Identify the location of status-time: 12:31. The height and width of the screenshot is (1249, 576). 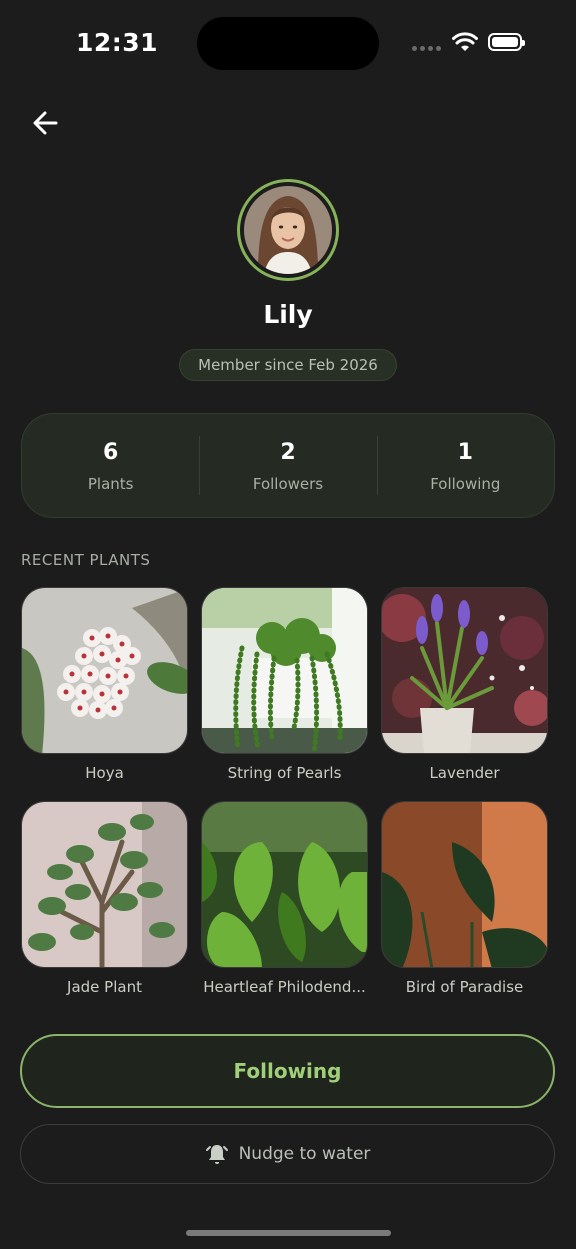
(117, 42).